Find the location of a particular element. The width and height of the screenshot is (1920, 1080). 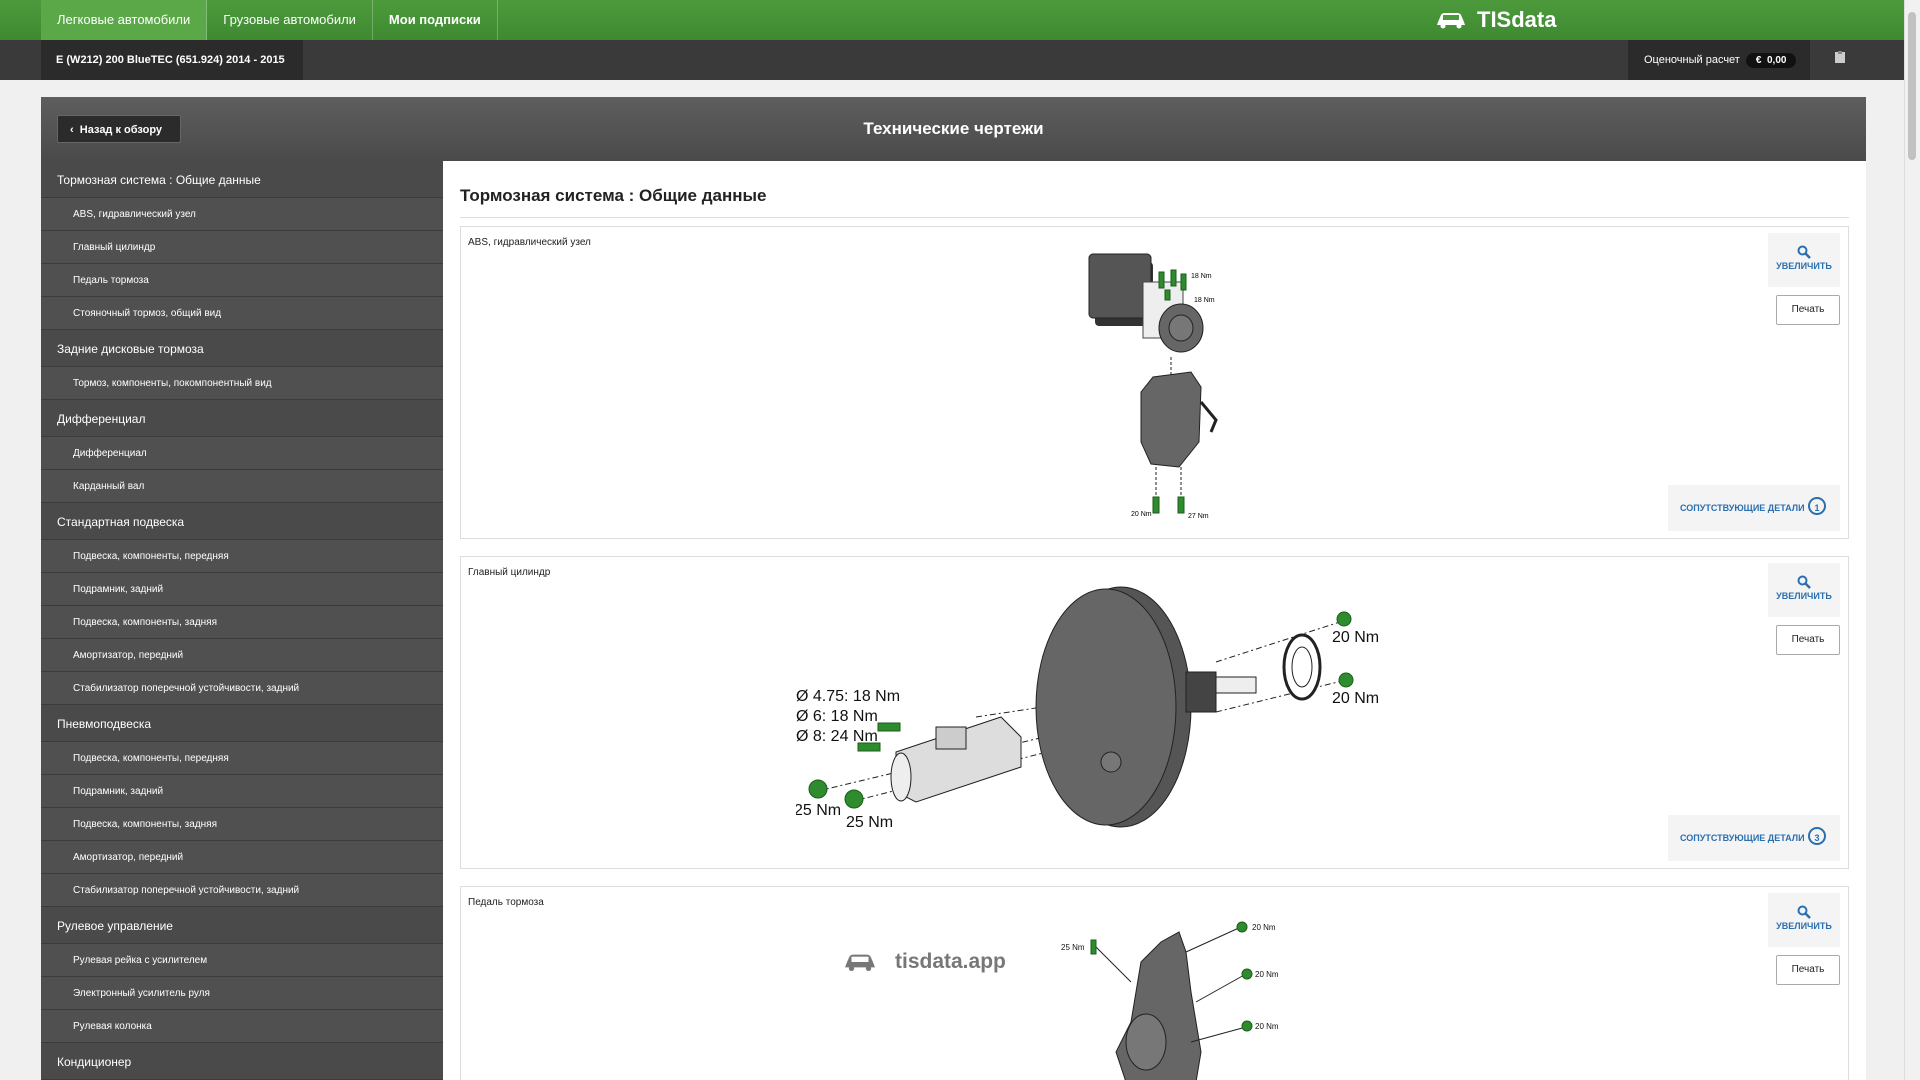

brand-logo: TISdata is located at coordinates (1495, 20).